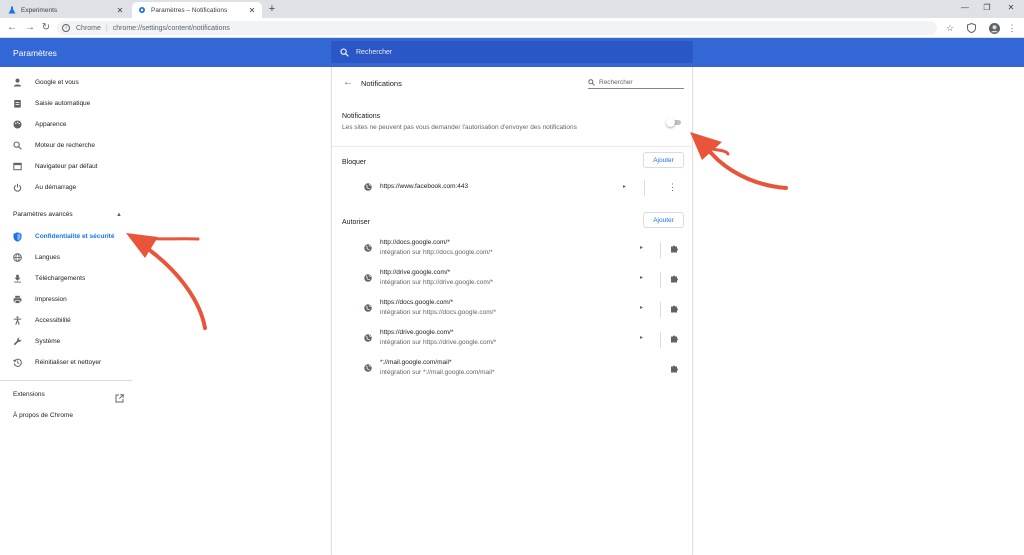 This screenshot has width=1024, height=555. What do you see at coordinates (67, 362) in the screenshot?
I see `sidebar-item-reinitialiser-et-nettoyer: Réinitialiser et nettoyer` at bounding box center [67, 362].